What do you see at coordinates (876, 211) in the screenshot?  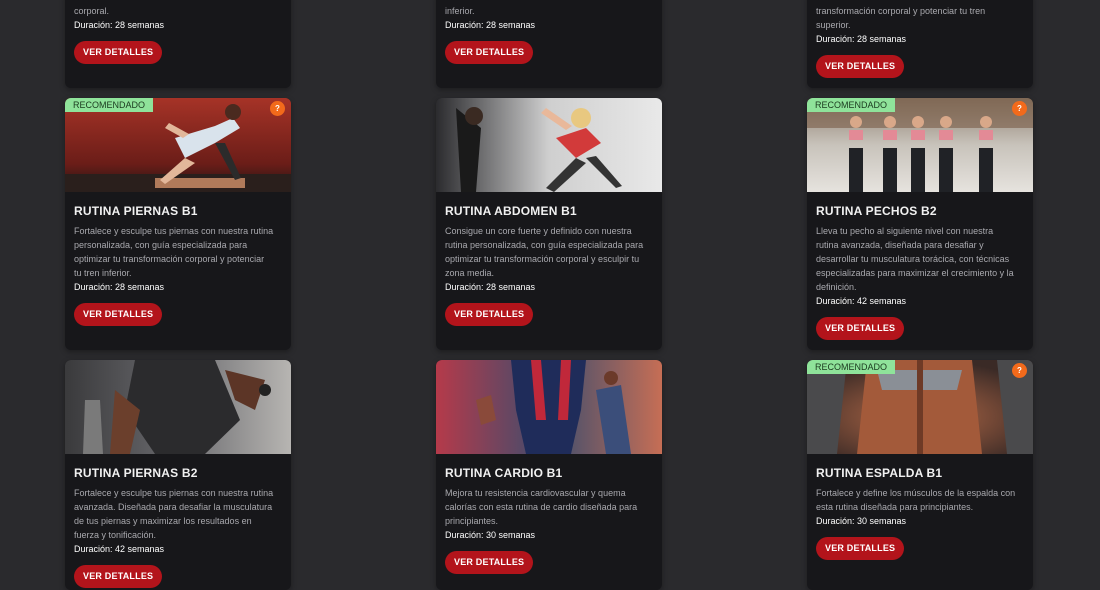 I see `card-title: RUTINA PECHOS B2` at bounding box center [876, 211].